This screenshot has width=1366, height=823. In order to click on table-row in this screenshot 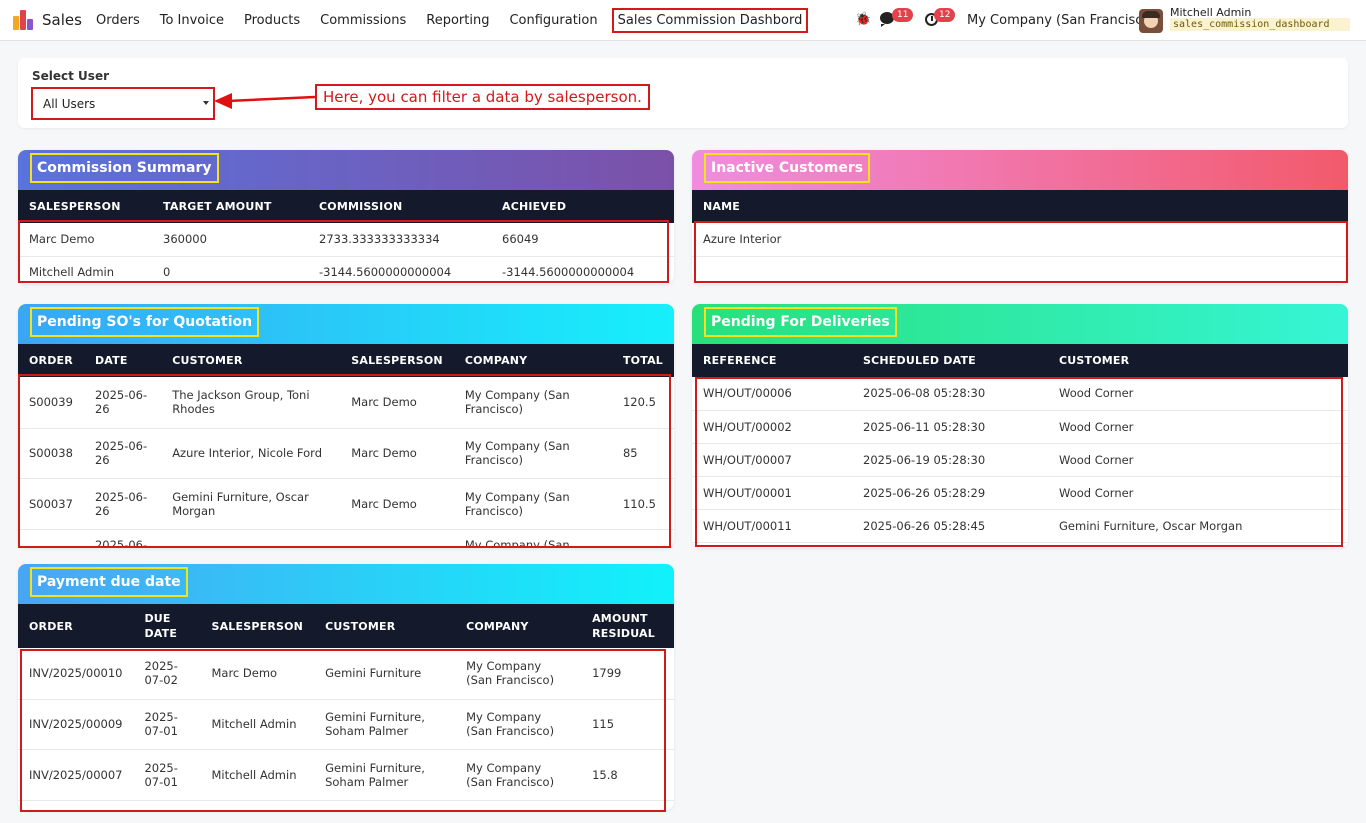, I will do `click(1020, 270)`.